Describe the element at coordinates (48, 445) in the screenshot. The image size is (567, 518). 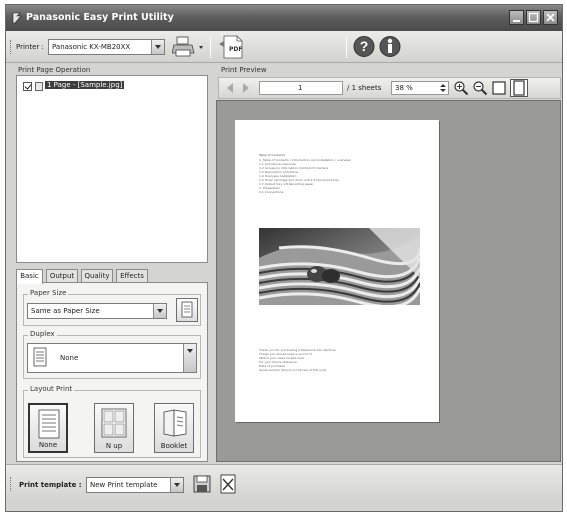
I see `layout-none-label: None` at that location.